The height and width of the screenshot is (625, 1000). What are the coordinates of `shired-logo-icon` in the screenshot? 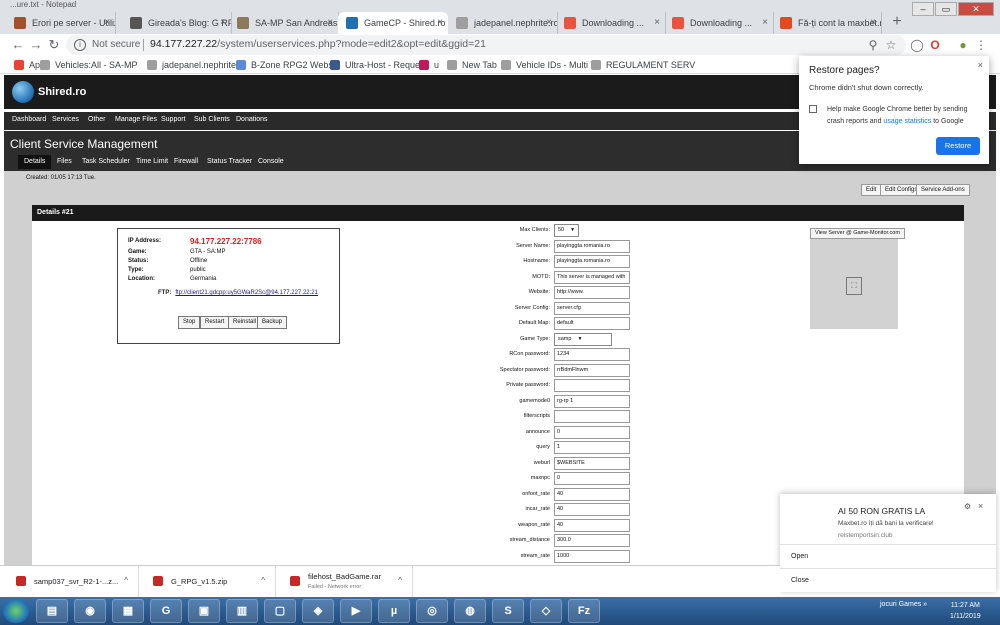 It's located at (23, 92).